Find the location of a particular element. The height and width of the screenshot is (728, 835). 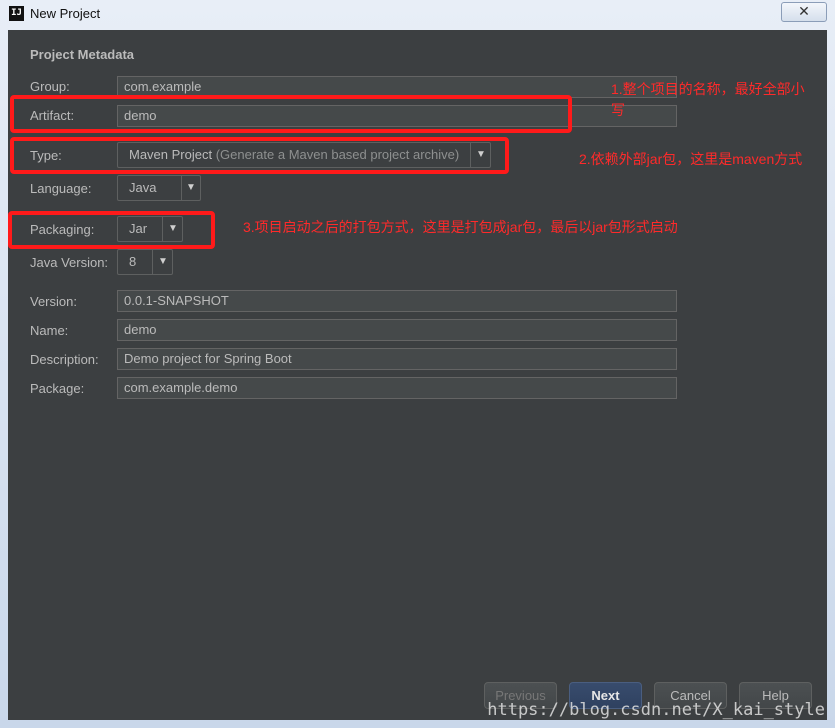

language-value: Java is located at coordinates (143, 187).